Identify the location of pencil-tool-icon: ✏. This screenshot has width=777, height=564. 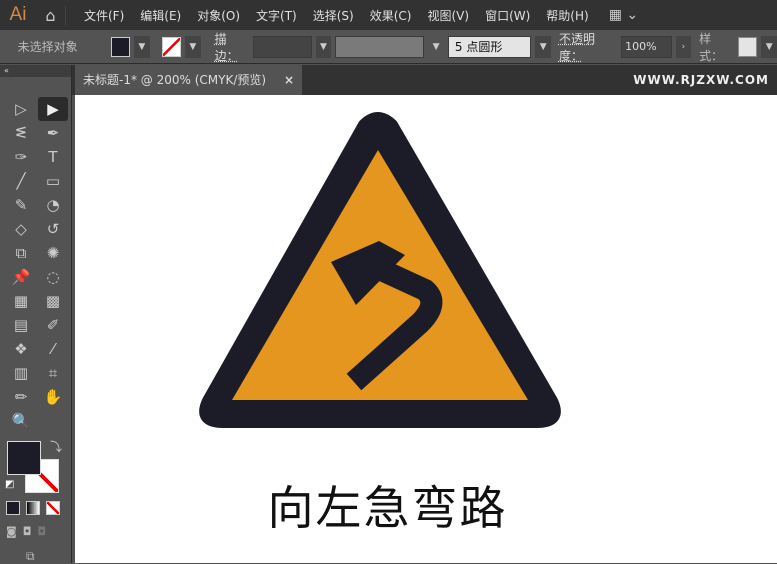
(21, 397).